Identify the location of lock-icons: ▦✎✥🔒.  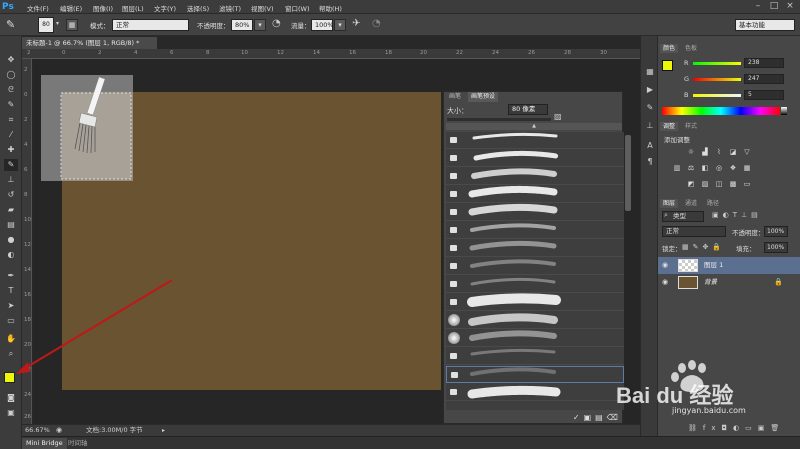
(703, 247).